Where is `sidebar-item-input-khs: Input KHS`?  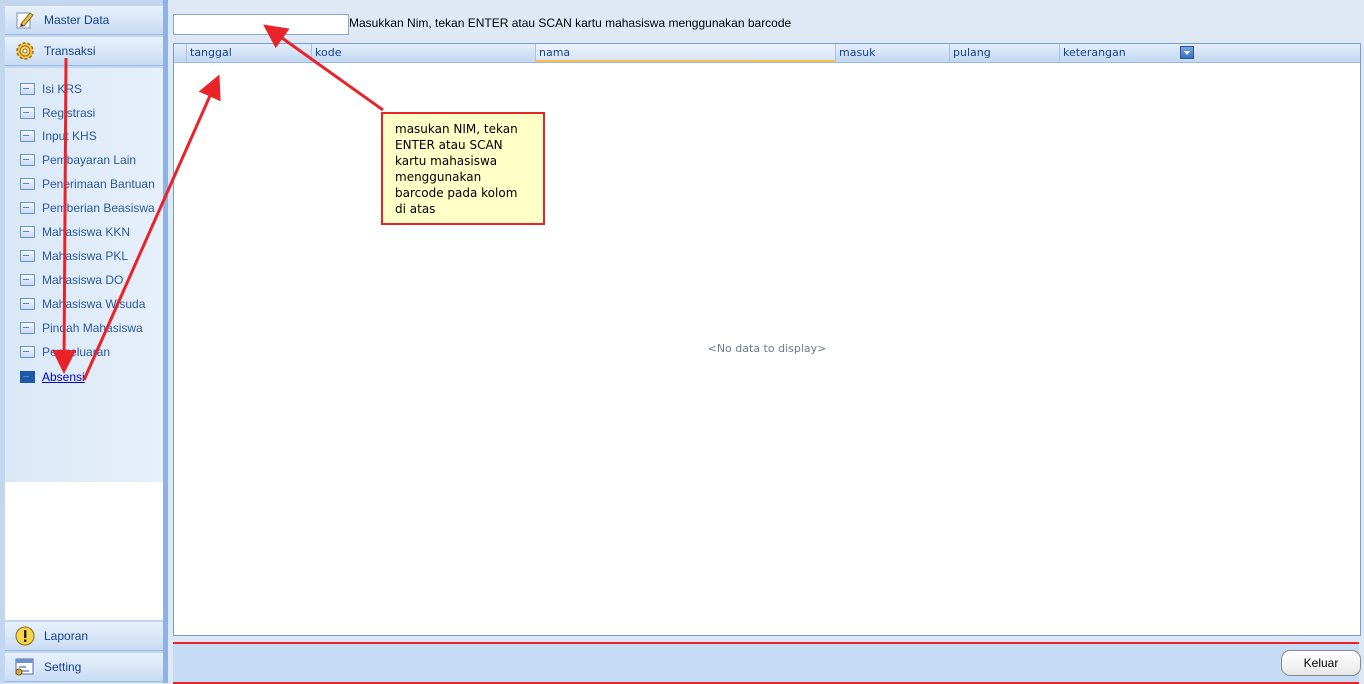
sidebar-item-input-khs: Input KHS is located at coordinates (58, 136).